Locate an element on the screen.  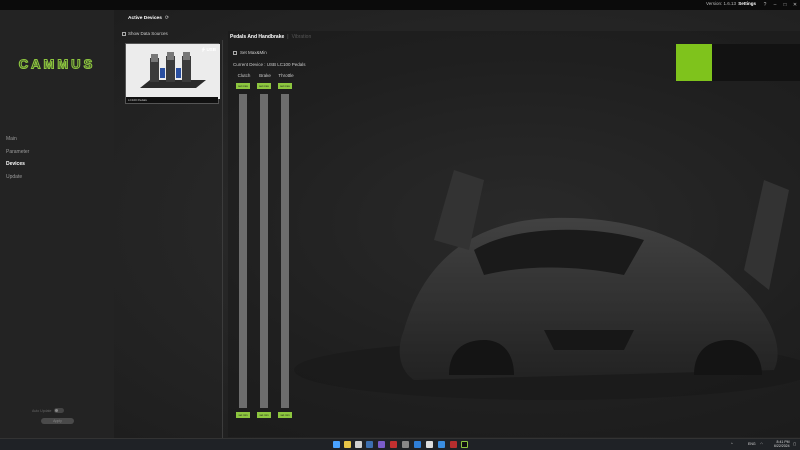
apply-button: Apply is located at coordinates (57, 421).